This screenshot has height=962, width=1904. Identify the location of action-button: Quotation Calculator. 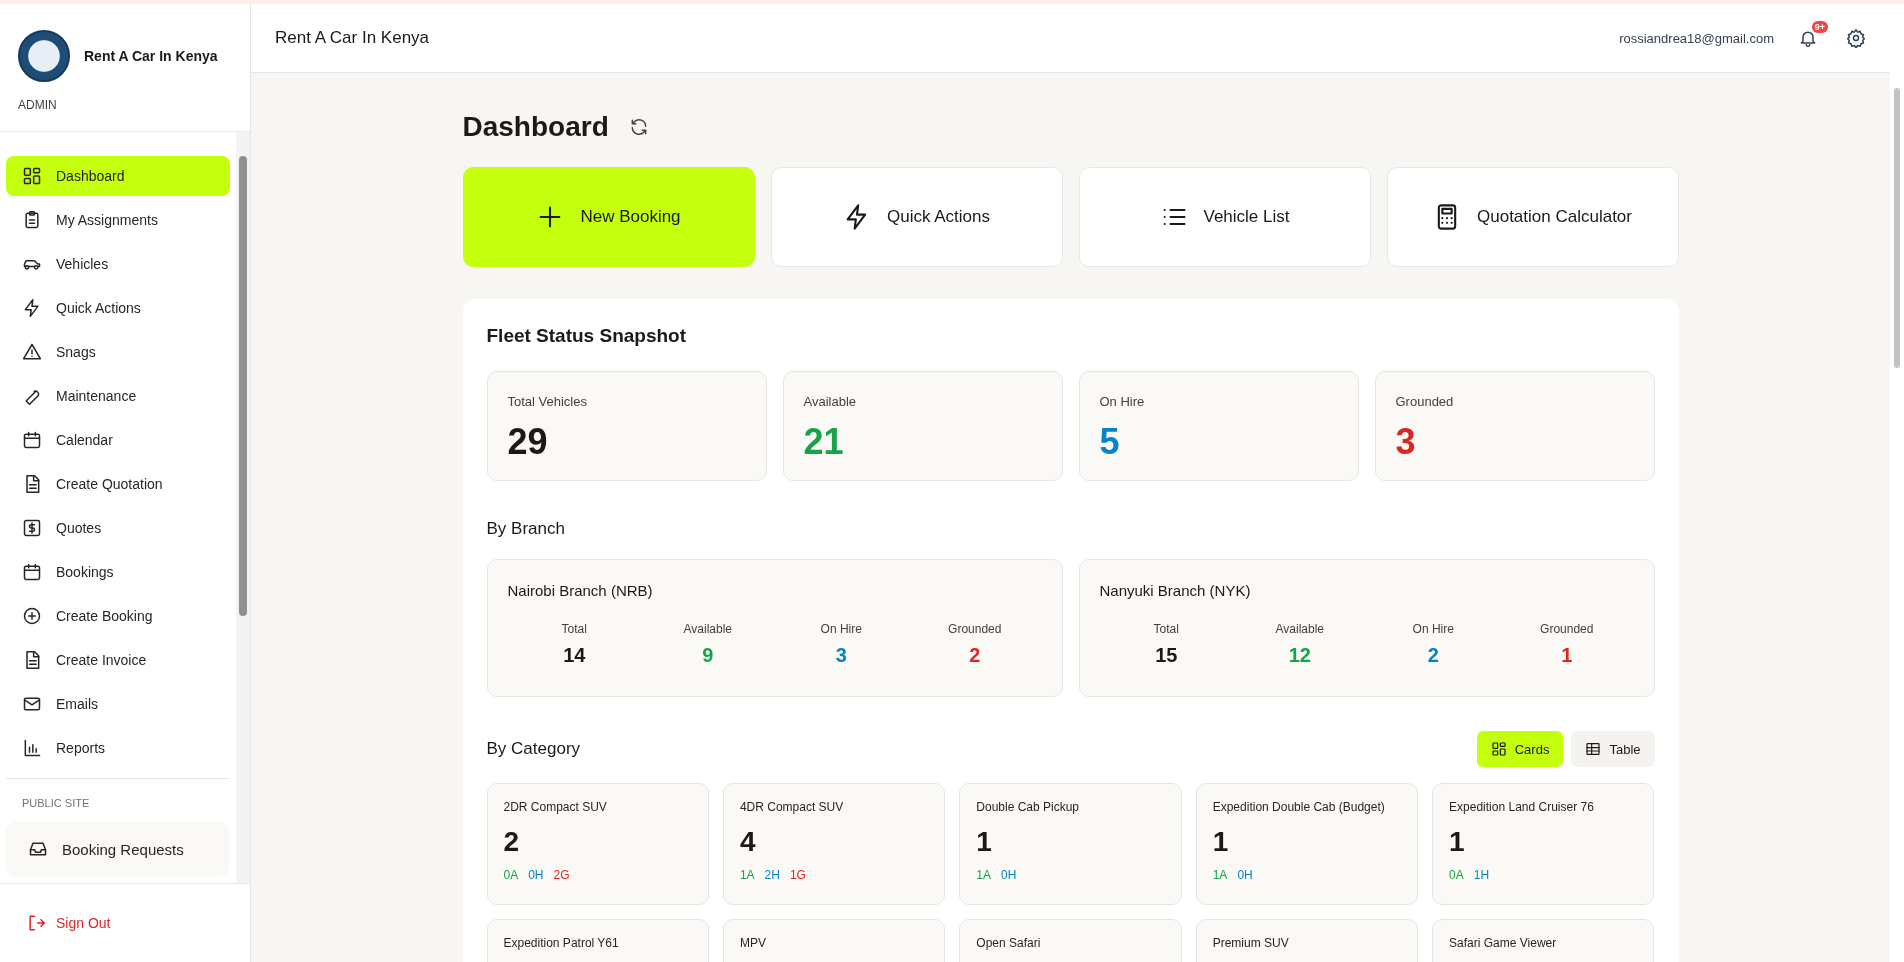
(1532, 217).